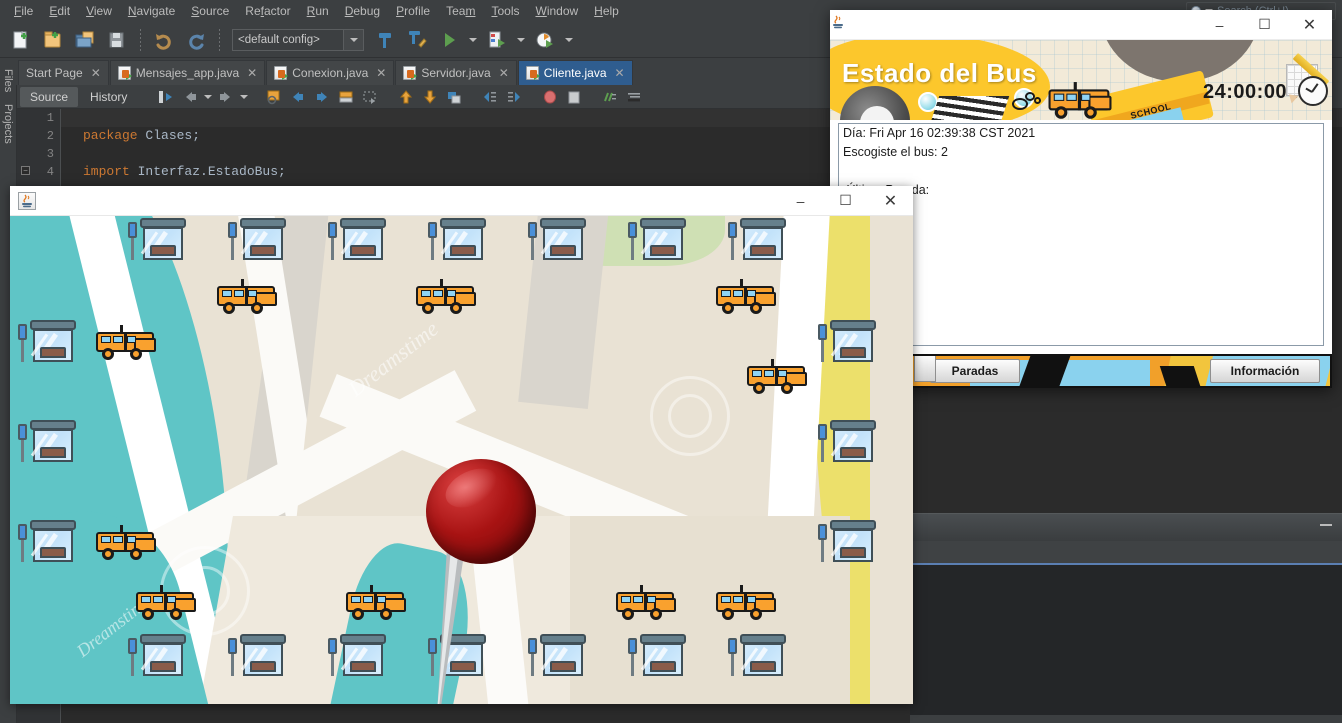 Image resolution: width=1342 pixels, height=723 pixels. I want to click on menu-debug: Debug, so click(362, 11).